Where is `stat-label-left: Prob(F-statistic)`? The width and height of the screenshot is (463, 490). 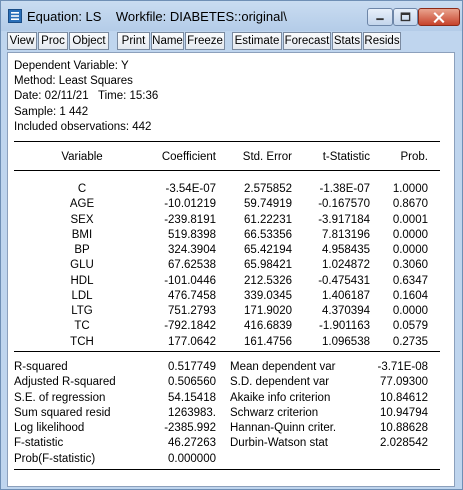
stat-label-left: Prob(F-statistic) is located at coordinates (55, 458).